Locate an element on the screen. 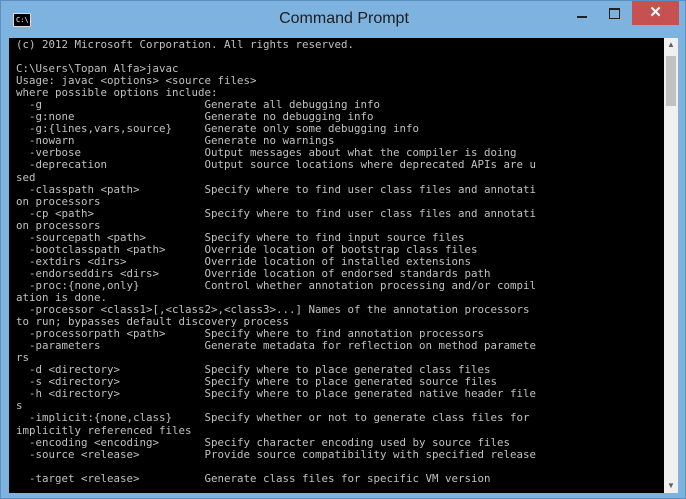  scroll-up-arrow-icon: ▲ is located at coordinates (671, 45).